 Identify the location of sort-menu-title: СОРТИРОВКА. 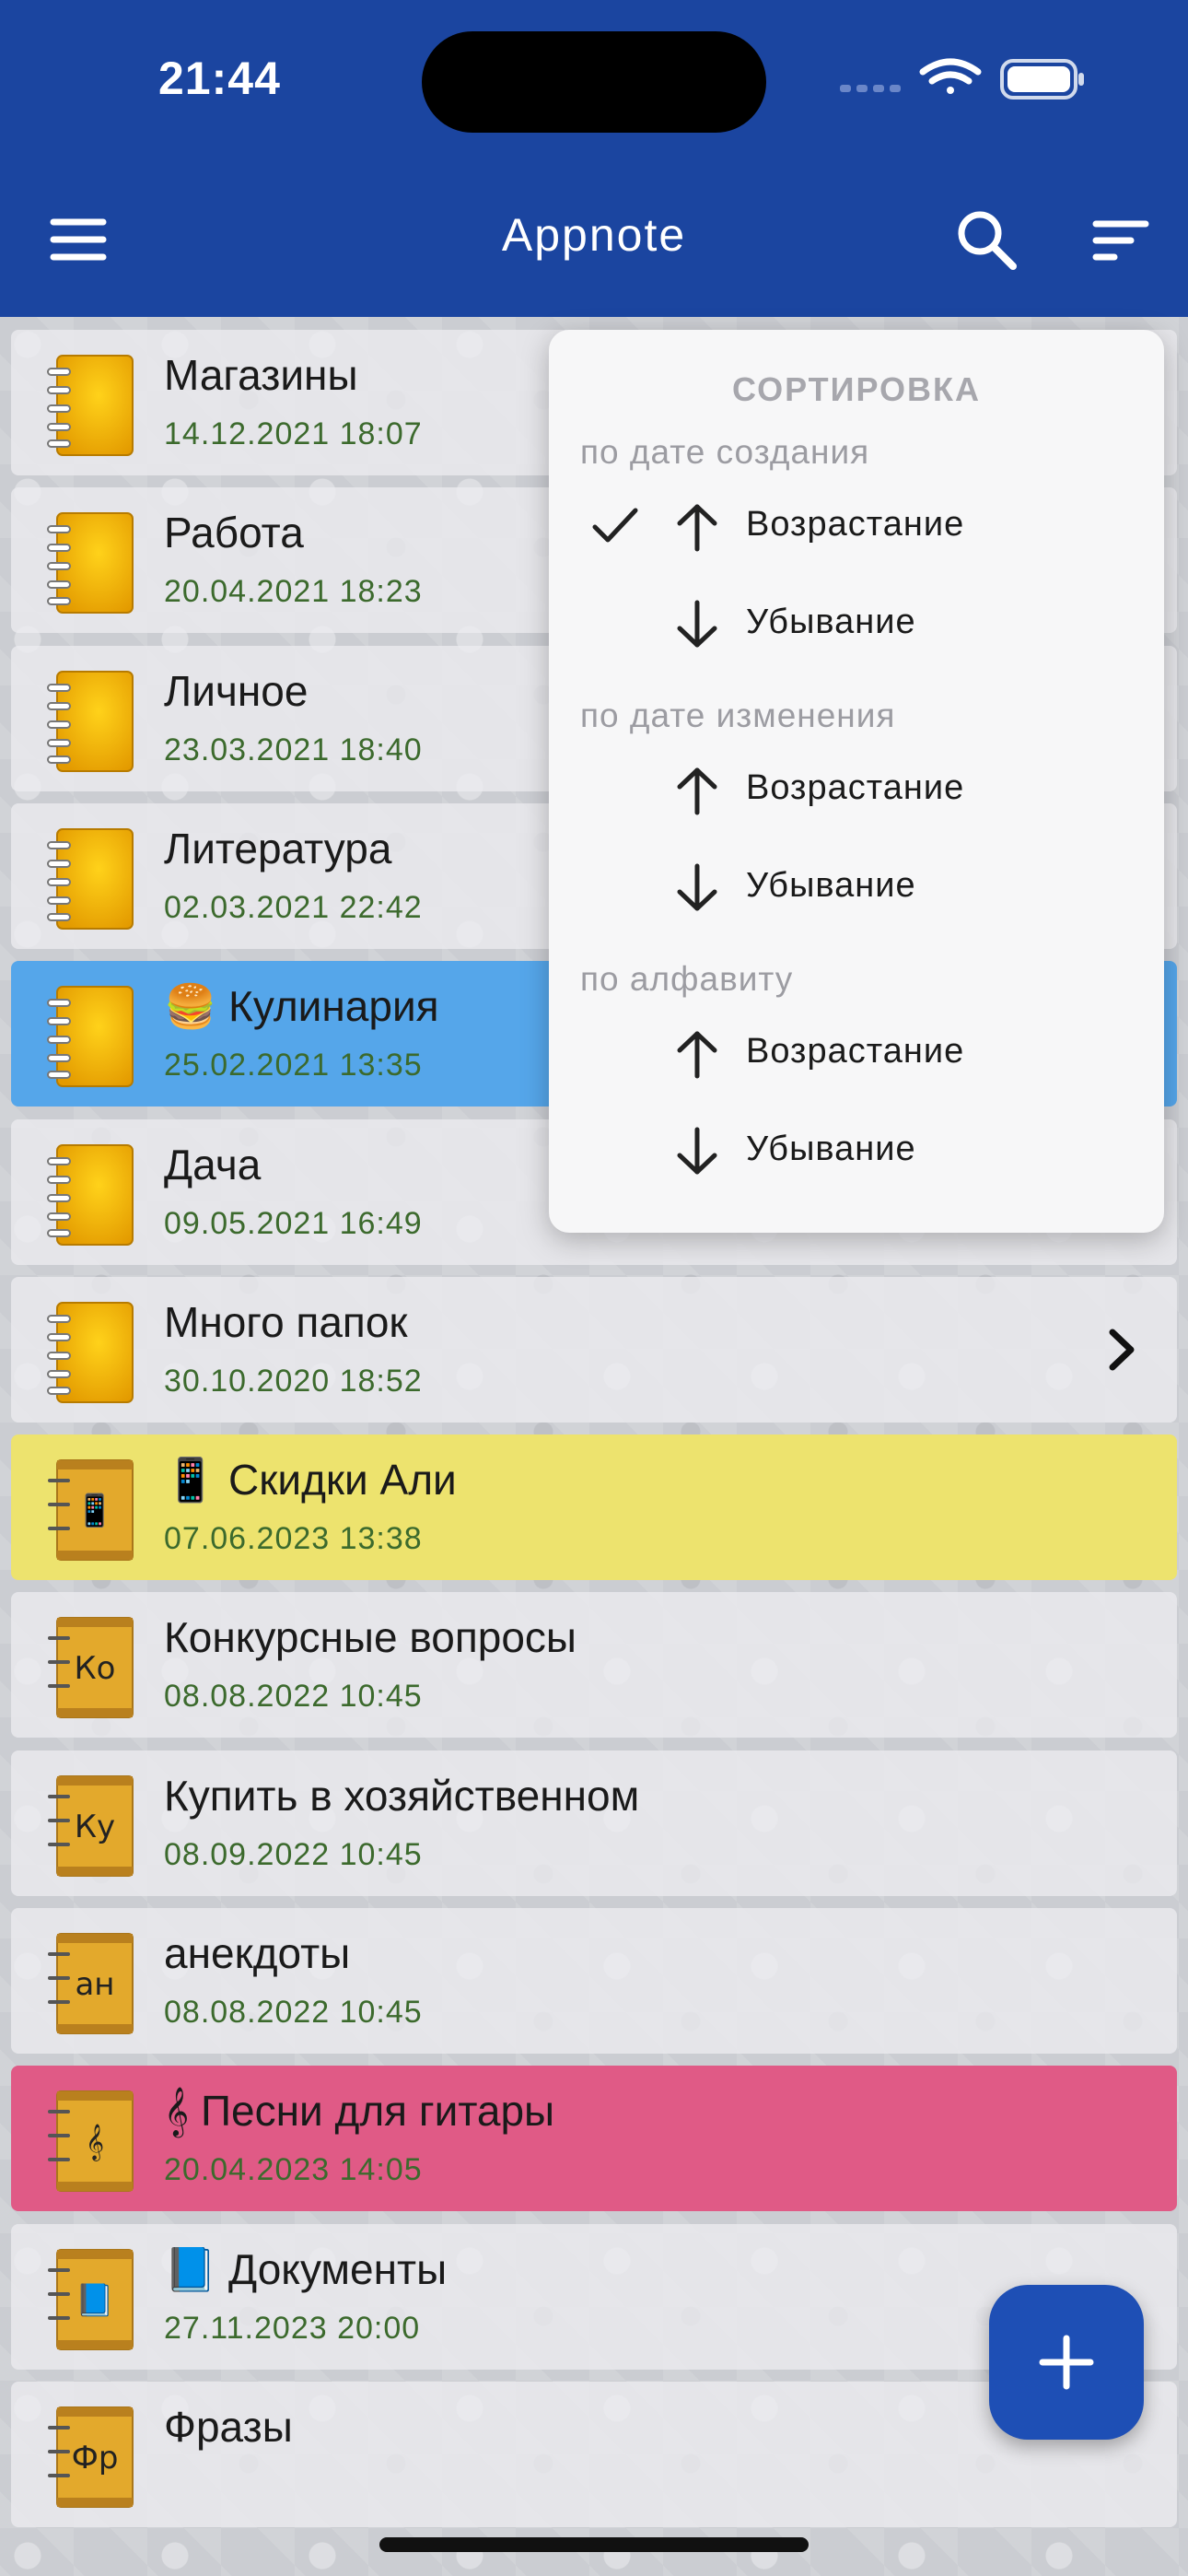
(856, 389).